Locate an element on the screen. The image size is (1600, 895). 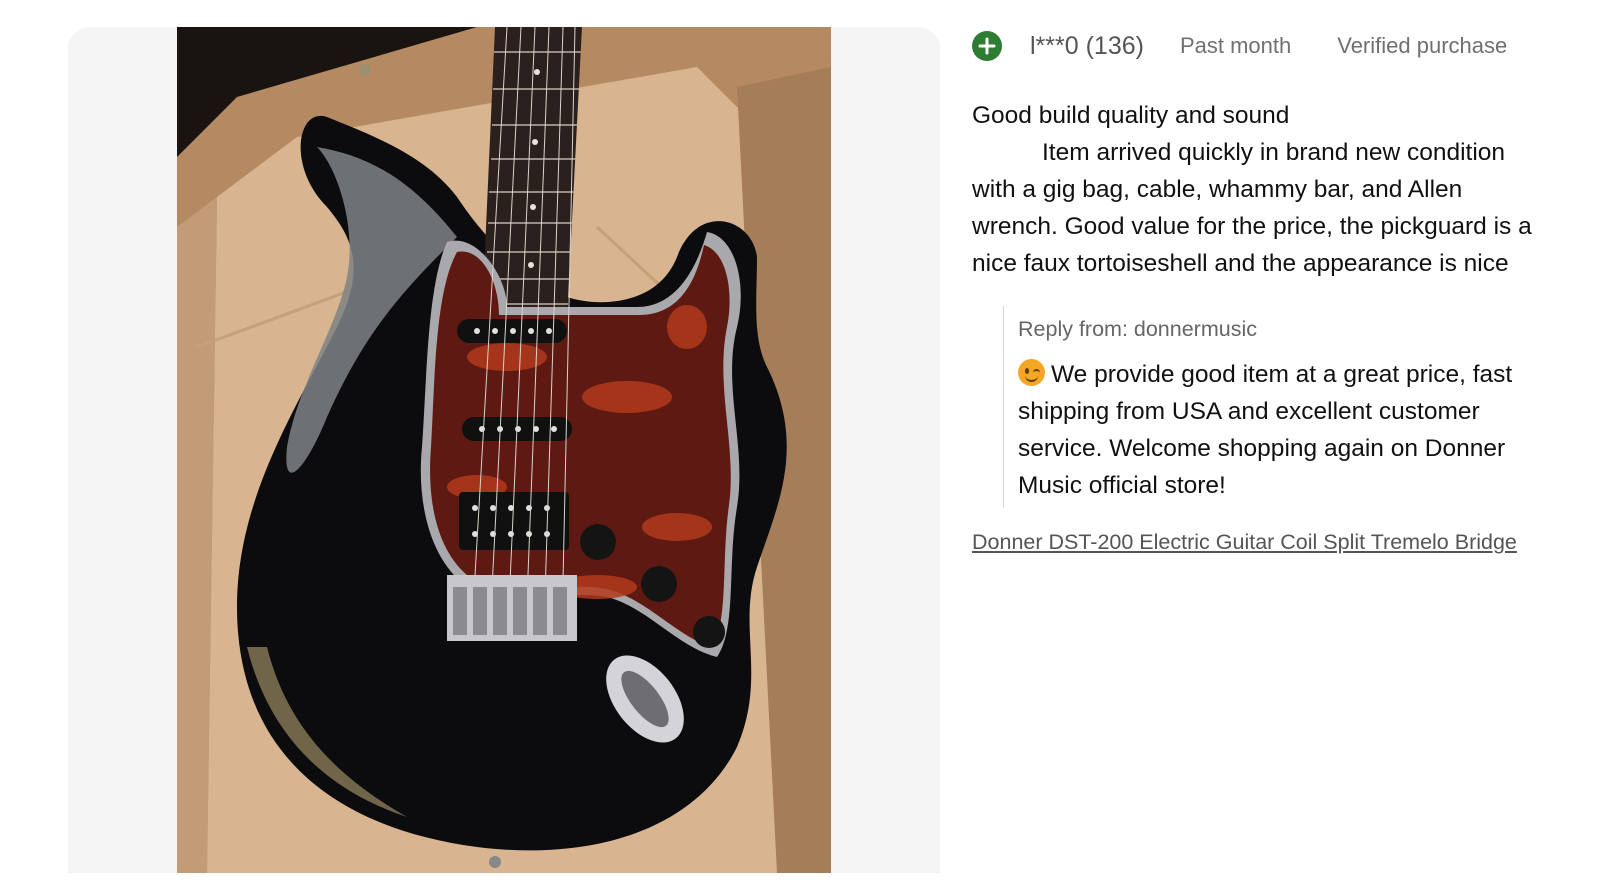
reviewer-name: l***0 (136) is located at coordinates (1087, 45).